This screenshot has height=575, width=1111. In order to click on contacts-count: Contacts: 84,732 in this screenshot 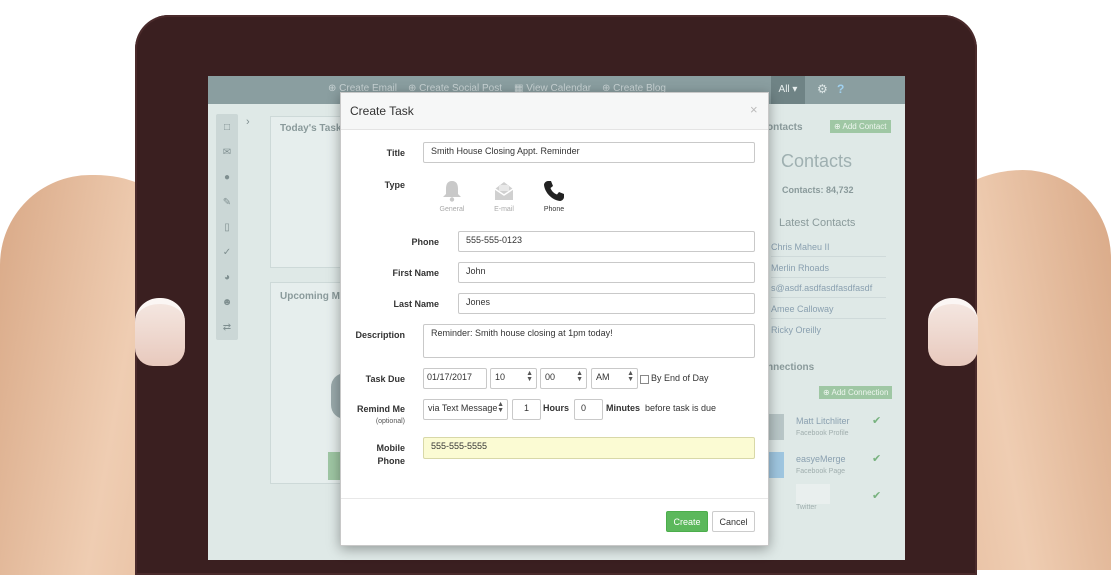, I will do `click(818, 190)`.